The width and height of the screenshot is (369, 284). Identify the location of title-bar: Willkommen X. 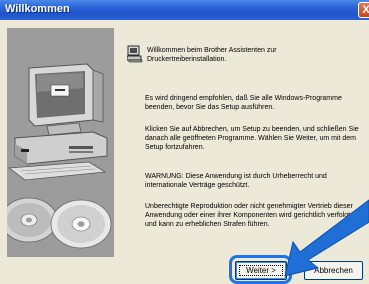
(184, 10).